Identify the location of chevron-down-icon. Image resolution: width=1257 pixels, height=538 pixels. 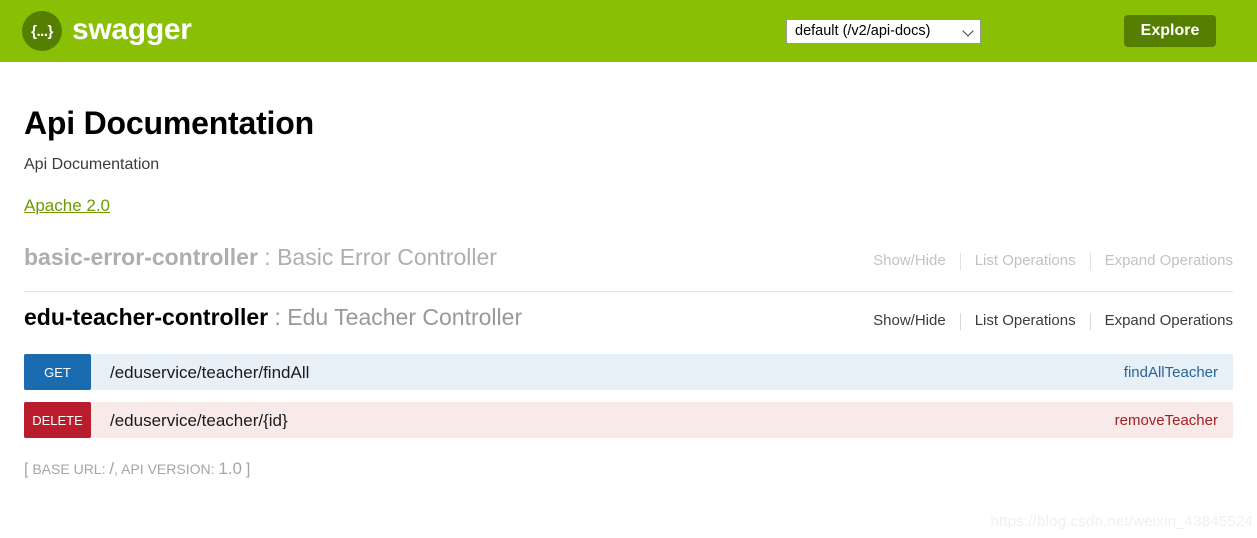
(968, 31).